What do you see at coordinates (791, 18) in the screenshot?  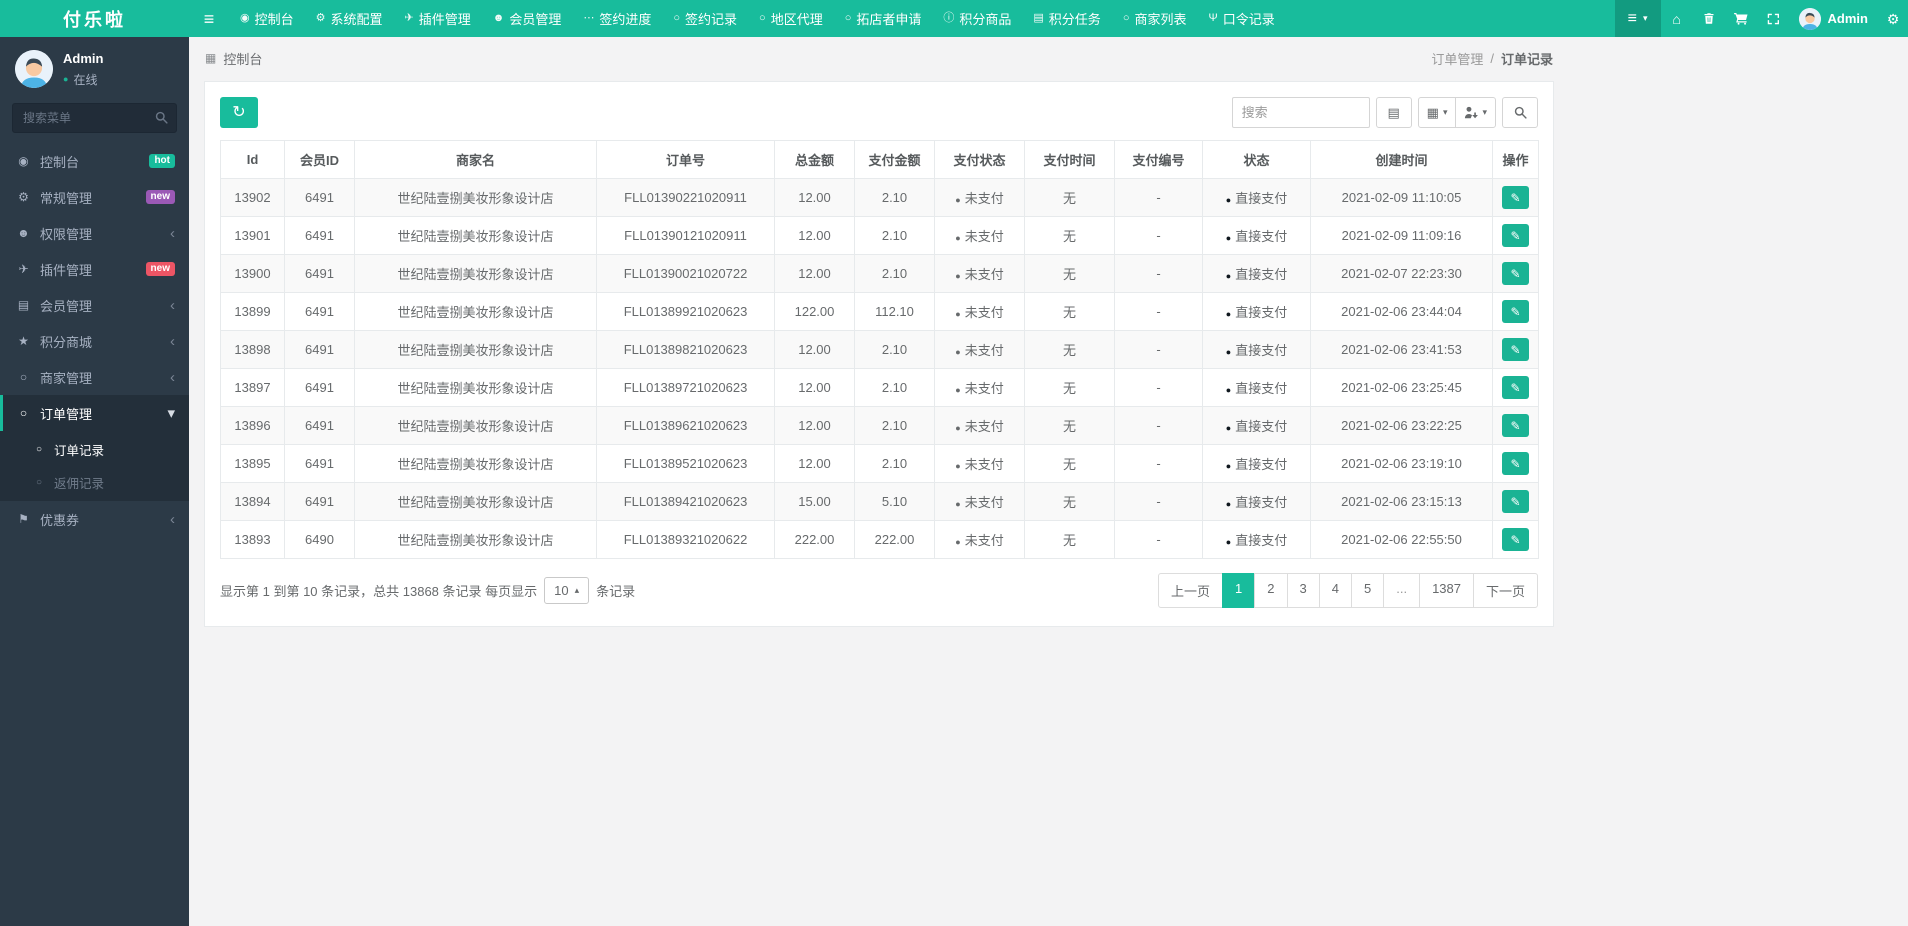 I see `topnav-item: ○ 地区代理` at bounding box center [791, 18].